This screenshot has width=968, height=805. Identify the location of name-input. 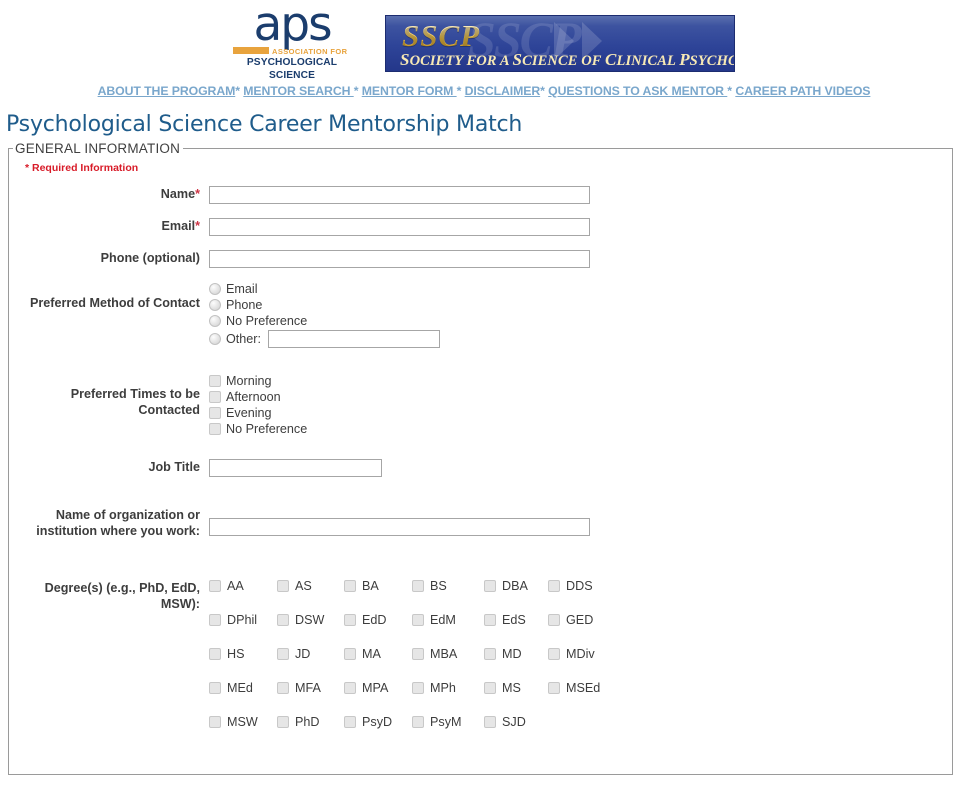
(399, 195).